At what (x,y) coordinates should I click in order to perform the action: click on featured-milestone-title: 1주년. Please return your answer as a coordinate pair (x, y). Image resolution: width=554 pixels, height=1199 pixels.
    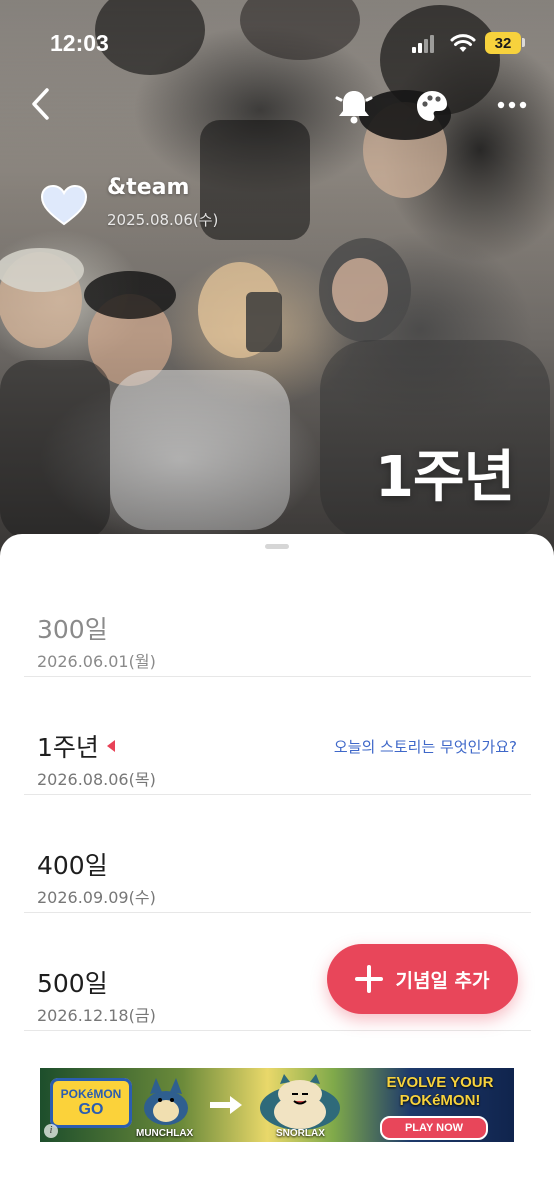
    Looking at the image, I should click on (444, 477).